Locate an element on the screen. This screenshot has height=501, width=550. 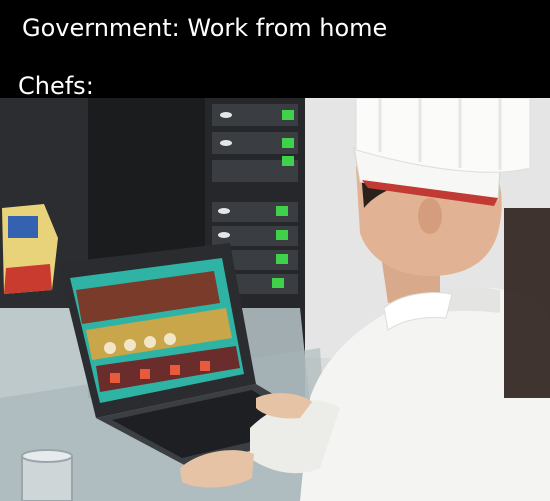
cup is located at coordinates (47, 475).